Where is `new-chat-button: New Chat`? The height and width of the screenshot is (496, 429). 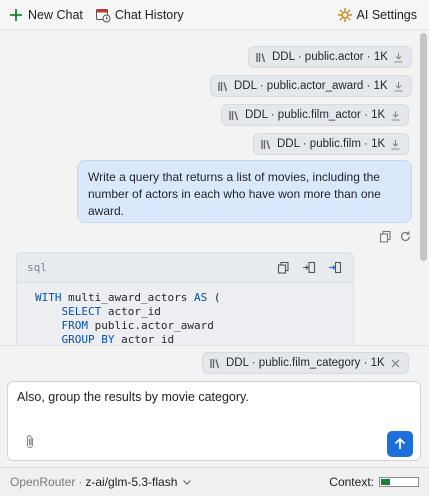
new-chat-button: New Chat is located at coordinates (45, 15).